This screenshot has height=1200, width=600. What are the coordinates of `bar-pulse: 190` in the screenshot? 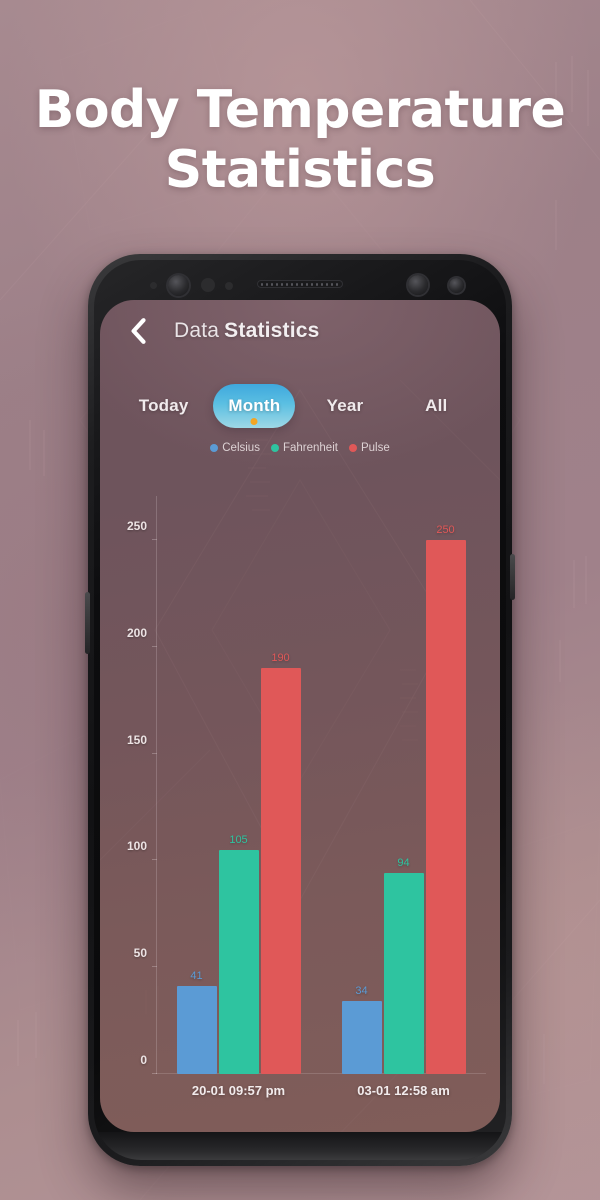 It's located at (280, 863).